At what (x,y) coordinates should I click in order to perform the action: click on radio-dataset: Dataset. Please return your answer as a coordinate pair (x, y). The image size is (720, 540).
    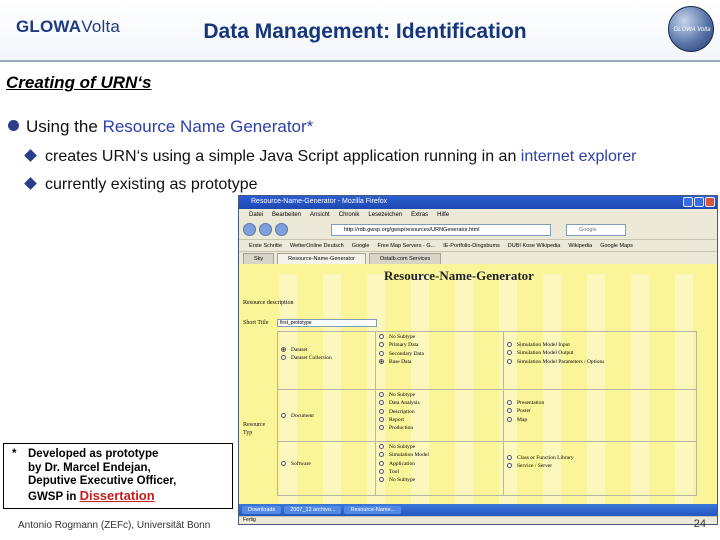
    Looking at the image, I should click on (326, 350).